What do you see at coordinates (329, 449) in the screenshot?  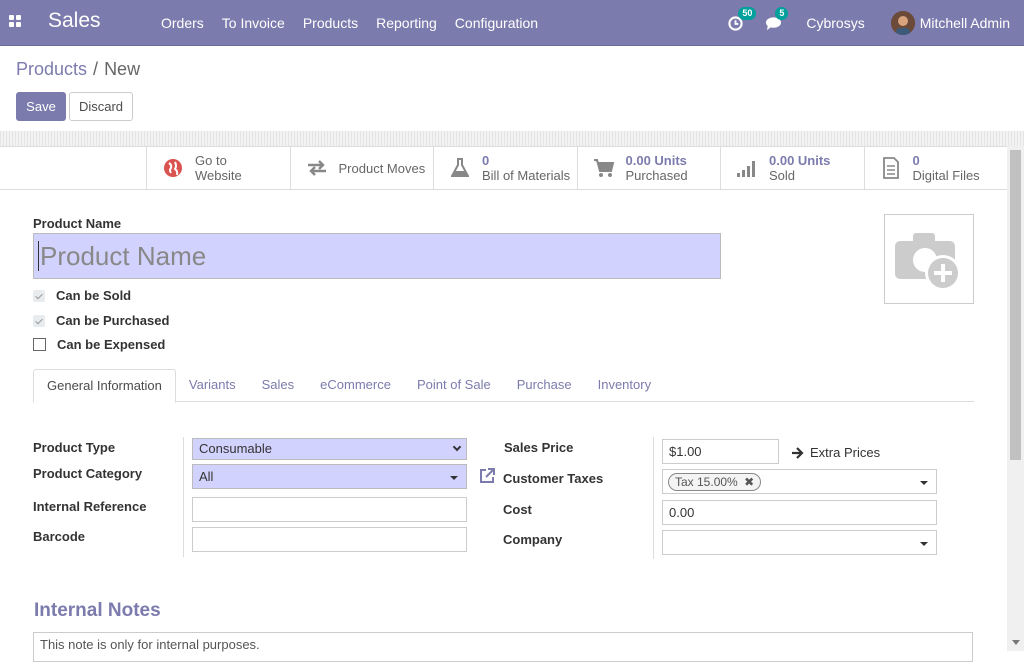 I see `product-type-select: Consumable` at bounding box center [329, 449].